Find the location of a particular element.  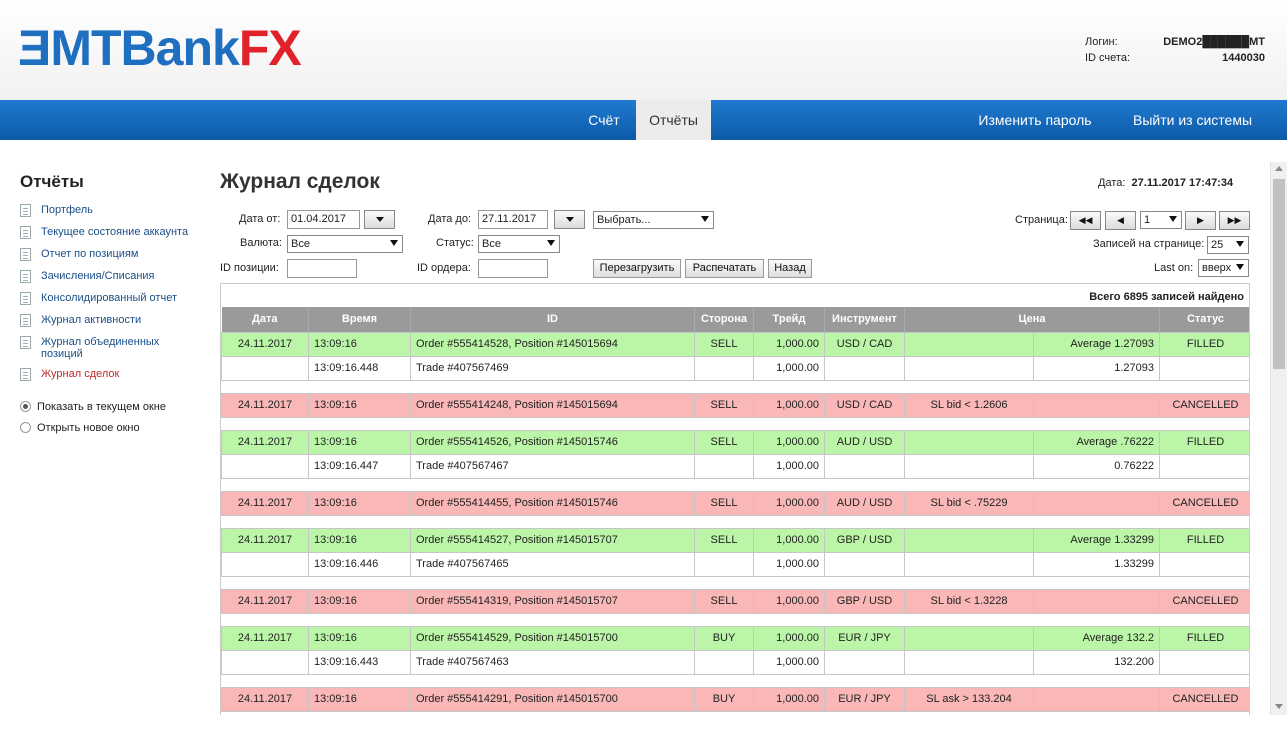

cell-id: Order #555414527, Position #145015707 is located at coordinates (552, 540).